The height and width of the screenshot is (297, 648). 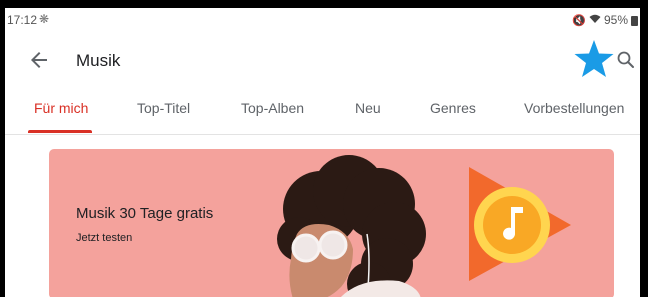 What do you see at coordinates (594, 58) in the screenshot?
I see `star-icon` at bounding box center [594, 58].